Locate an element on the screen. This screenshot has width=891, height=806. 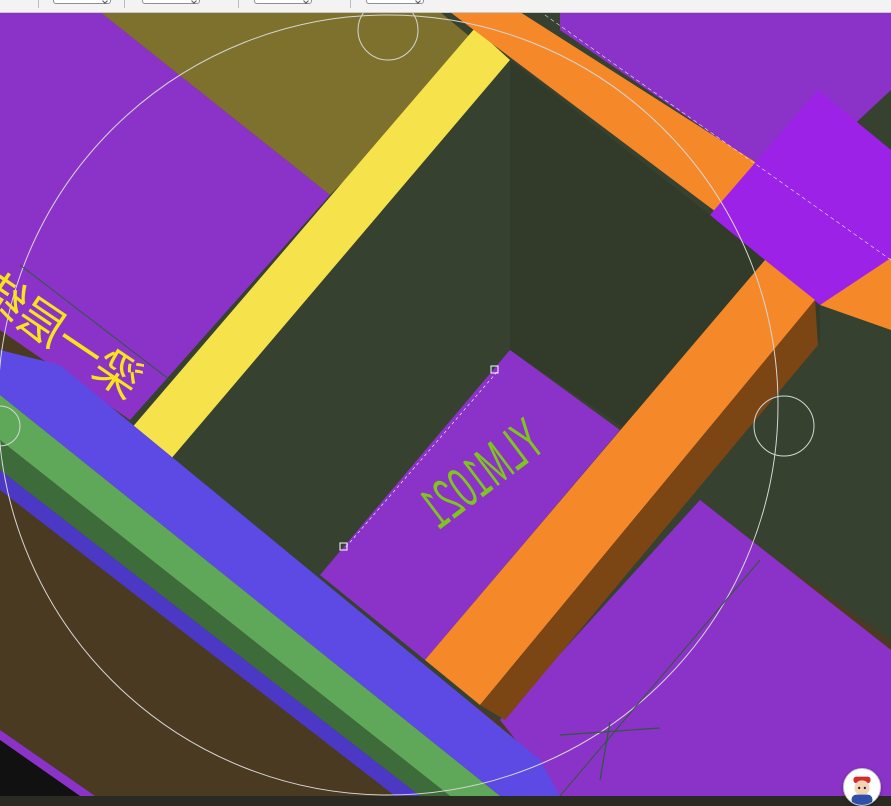
assistant-avatar-icon is located at coordinates (862, 787).